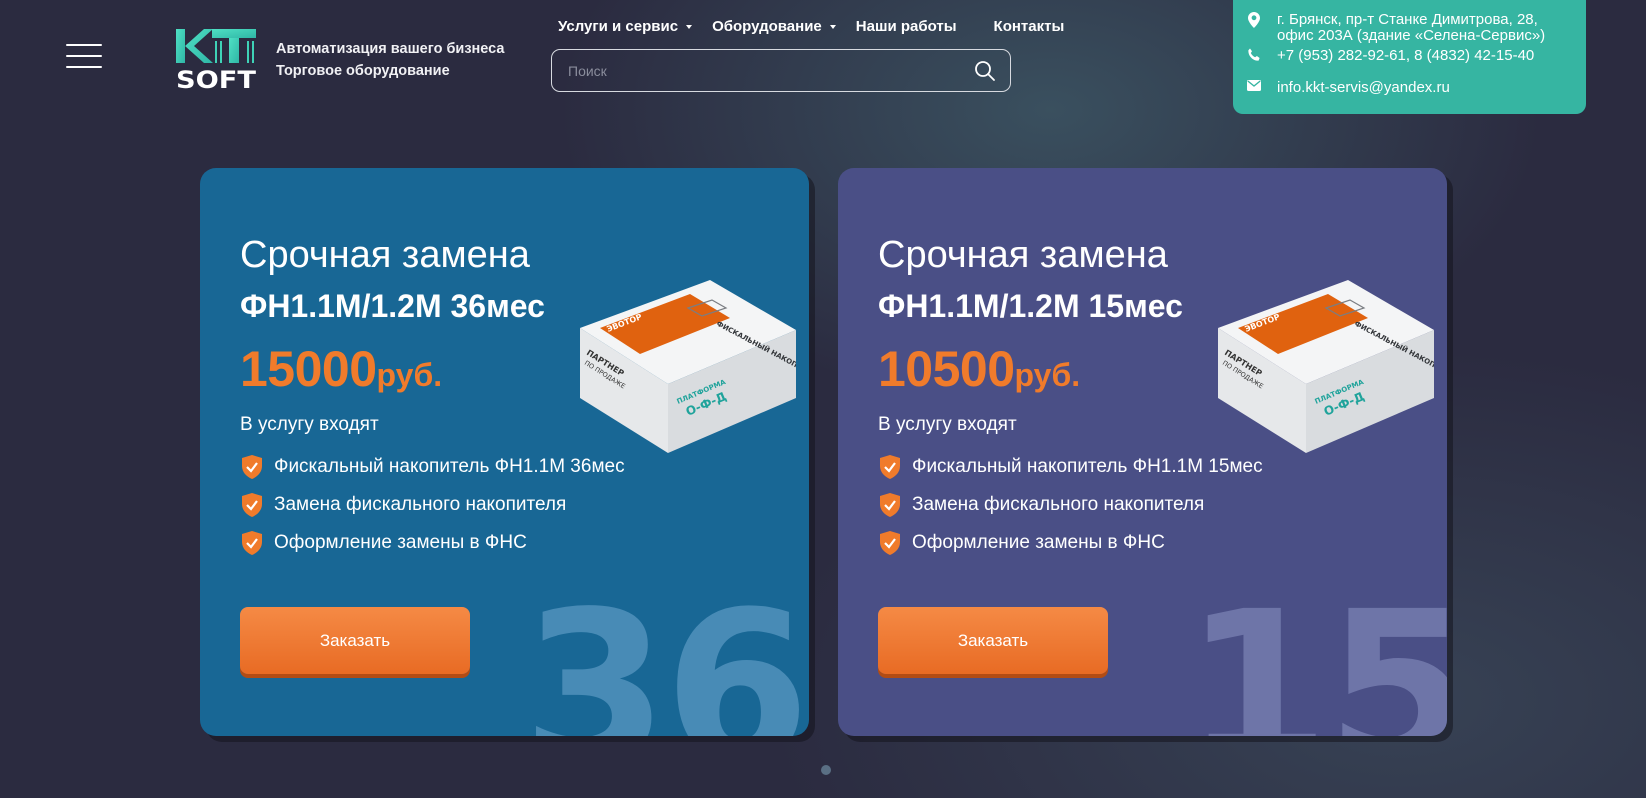 The image size is (1646, 798). I want to click on list-item: Фискальный накопитель ФН1.1М 15мес, so click(1071, 467).